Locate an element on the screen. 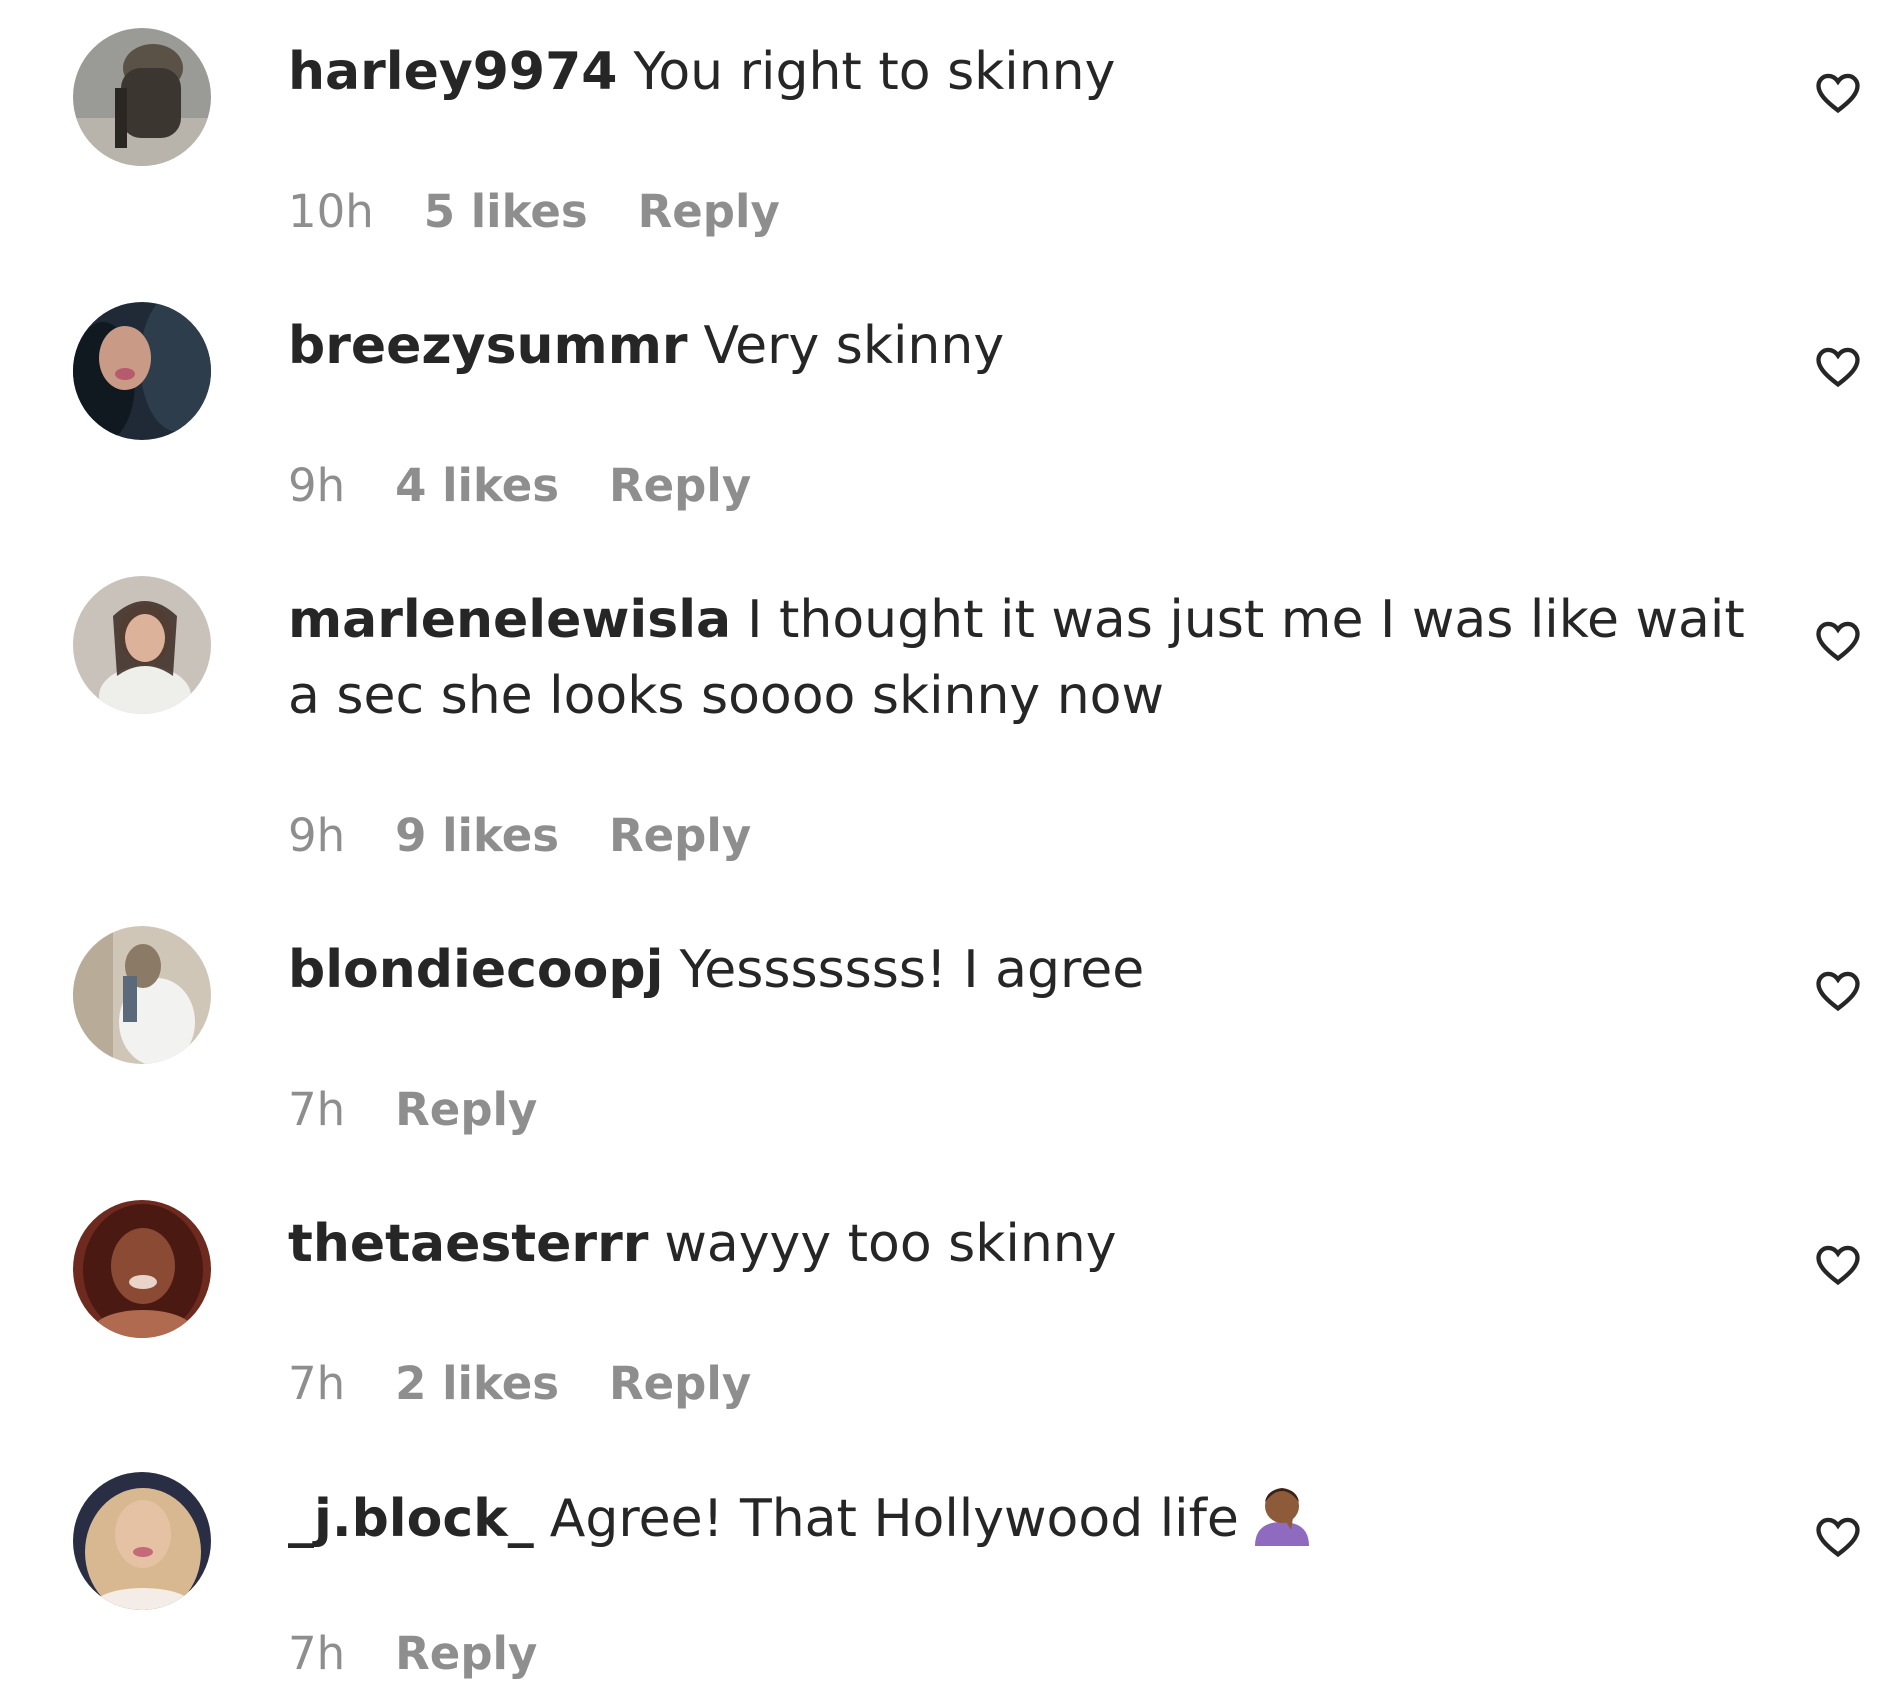 Image resolution: width=1900 pixels, height=1684 pixels. comment-body: _j.block_ Agree! That Hollywood life is located at coordinates (1018, 1517).